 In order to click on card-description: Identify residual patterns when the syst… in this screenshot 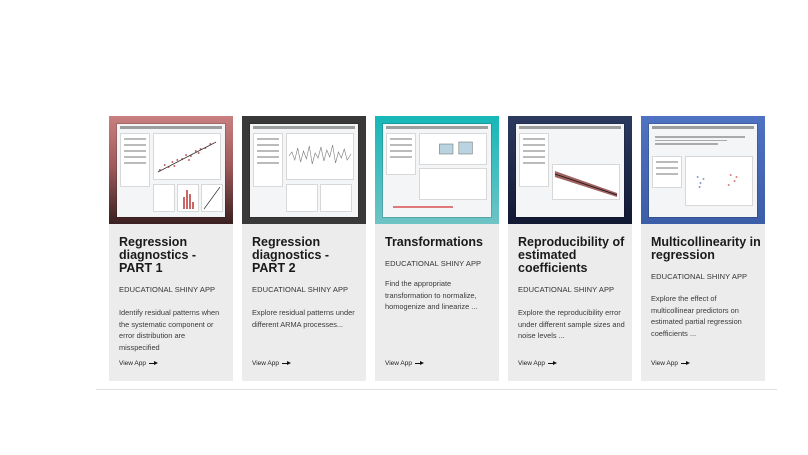, I will do `click(169, 330)`.